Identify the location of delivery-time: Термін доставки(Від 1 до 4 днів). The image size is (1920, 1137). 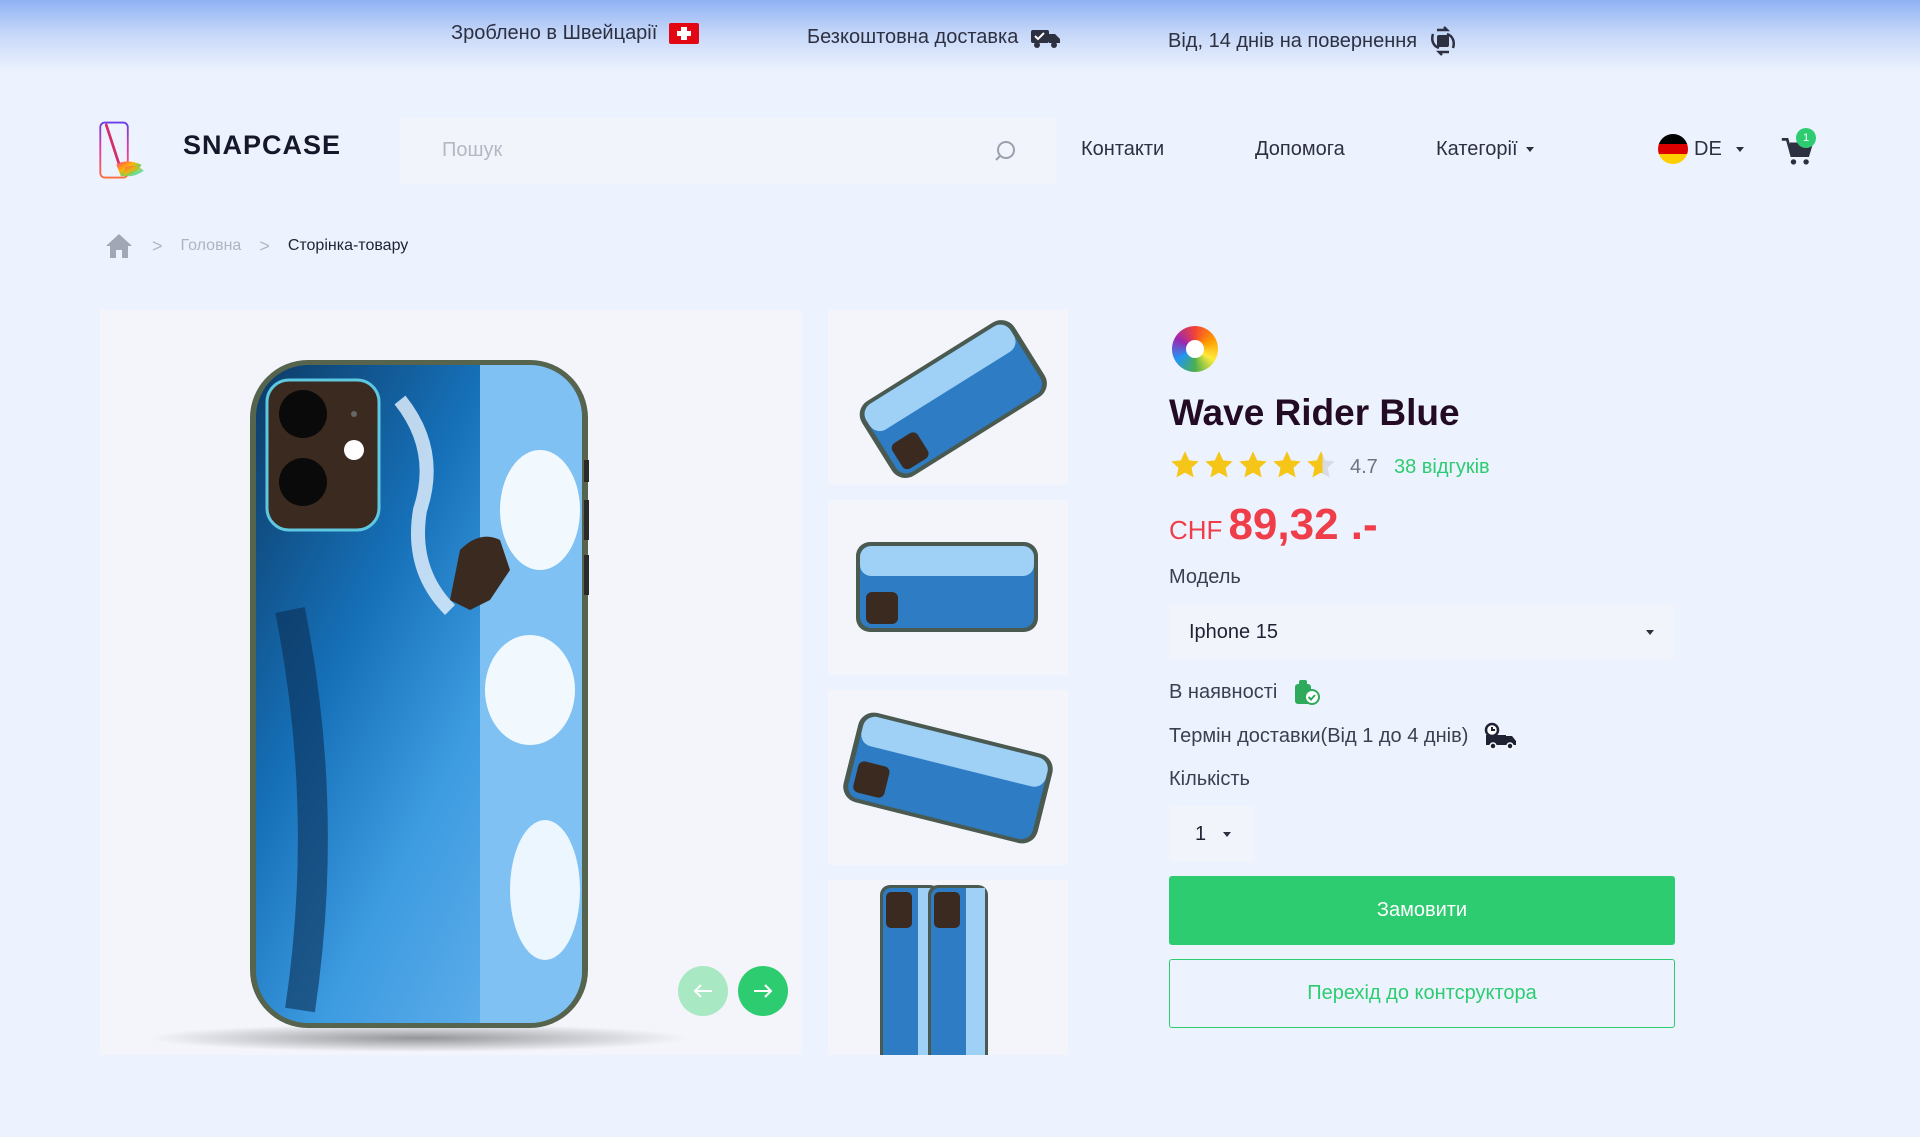
(1343, 736).